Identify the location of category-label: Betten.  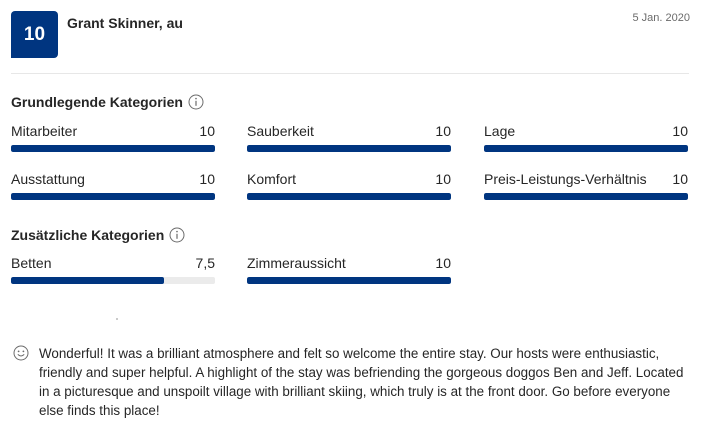
(31, 263).